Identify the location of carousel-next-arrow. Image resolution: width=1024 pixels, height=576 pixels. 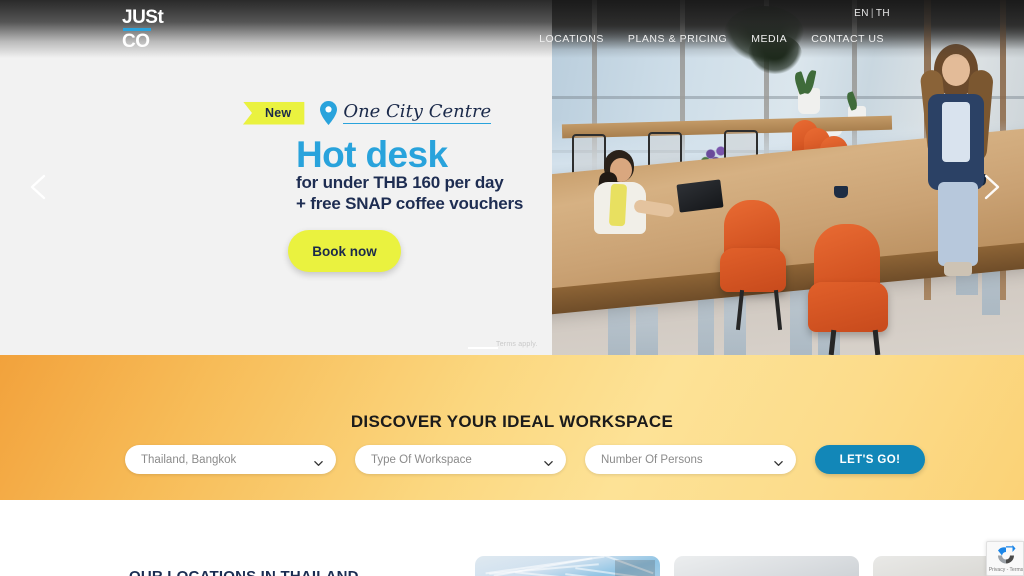
(991, 187).